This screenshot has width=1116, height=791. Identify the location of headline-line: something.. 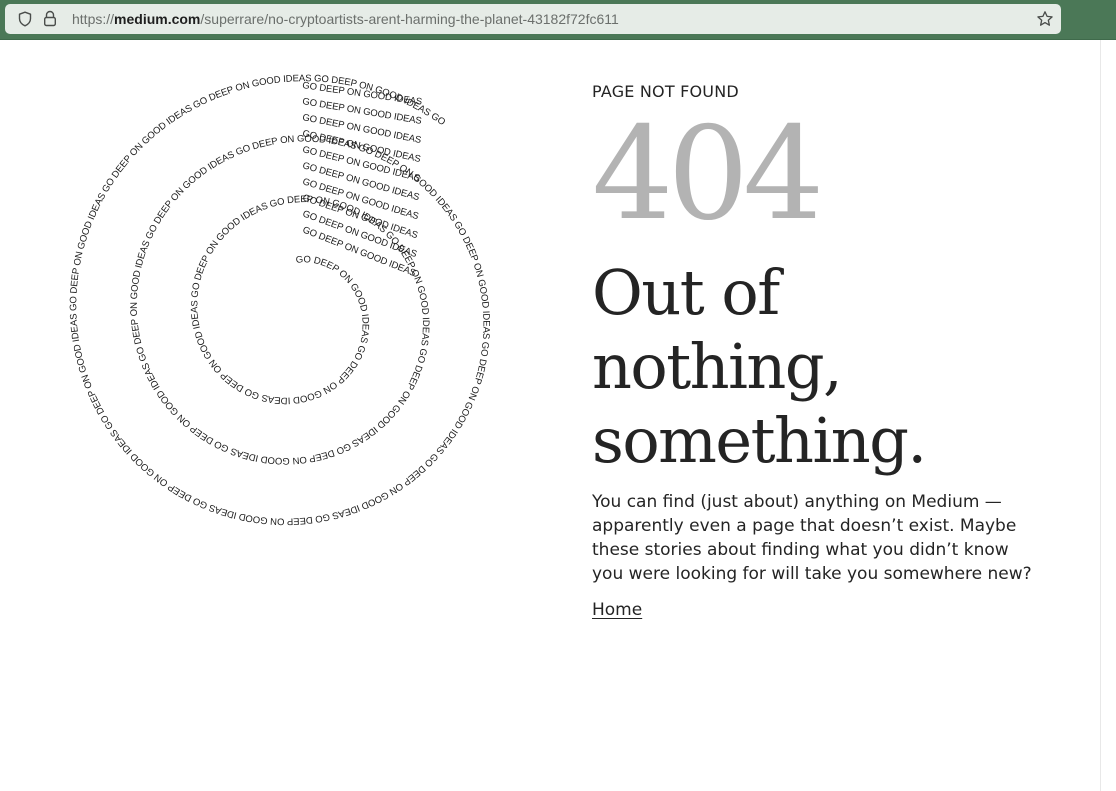
(759, 440).